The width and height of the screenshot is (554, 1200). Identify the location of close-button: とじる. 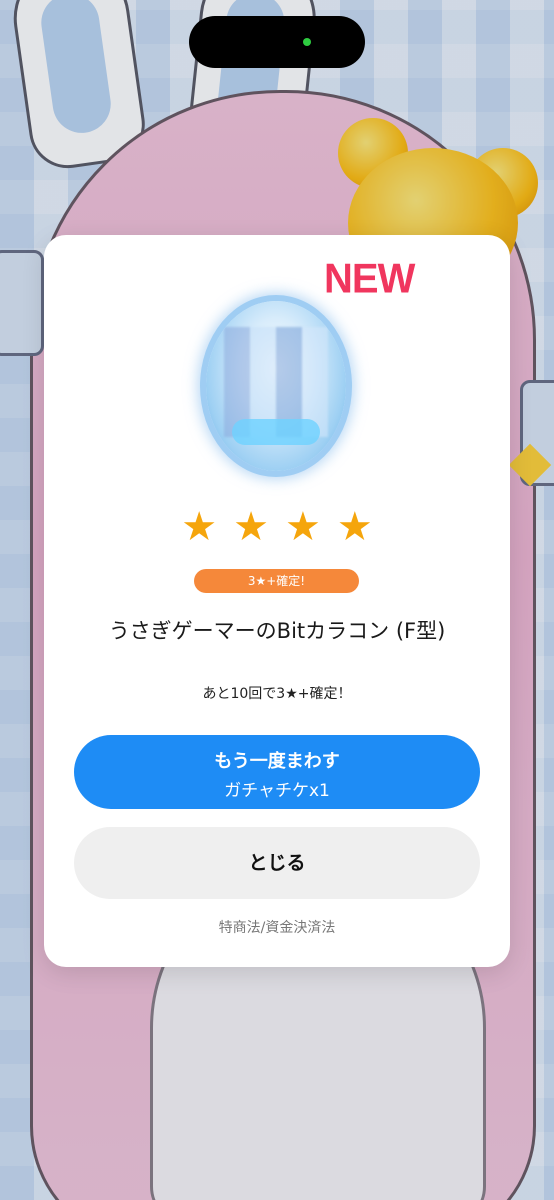
(277, 863).